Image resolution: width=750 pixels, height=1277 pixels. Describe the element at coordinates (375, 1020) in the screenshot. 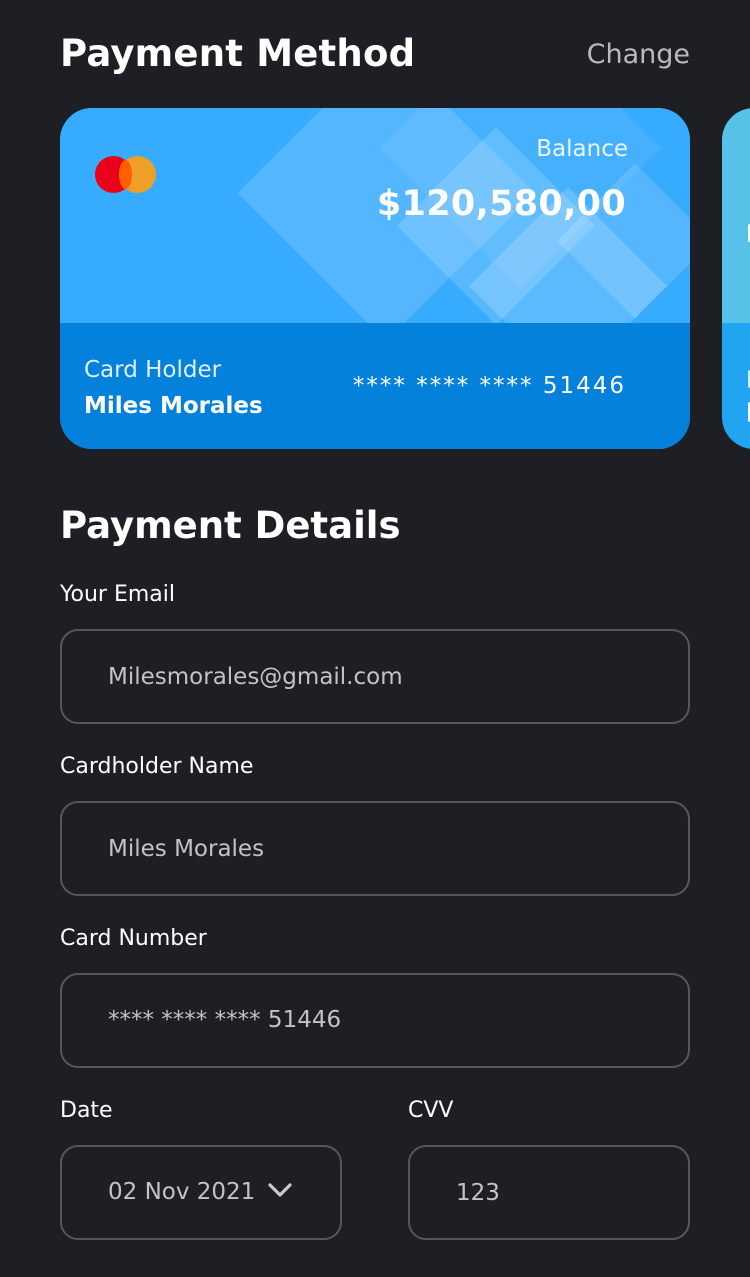

I see `card-number-field: **** **** **** 51446` at that location.